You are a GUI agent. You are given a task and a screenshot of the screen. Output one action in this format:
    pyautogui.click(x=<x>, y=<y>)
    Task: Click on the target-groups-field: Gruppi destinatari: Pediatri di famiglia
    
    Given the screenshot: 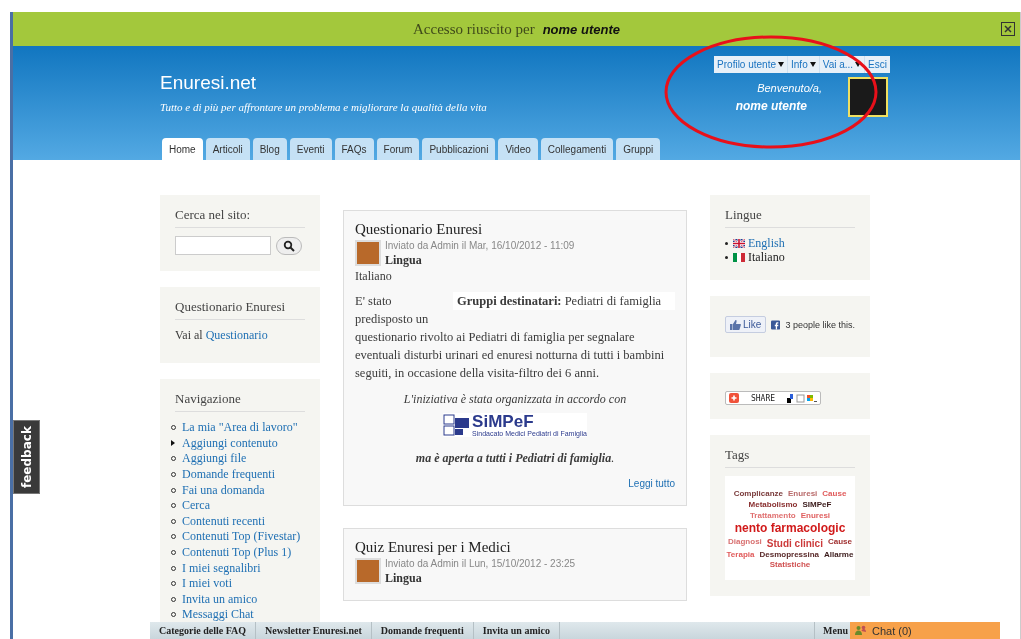 What is the action you would take?
    pyautogui.click(x=564, y=301)
    